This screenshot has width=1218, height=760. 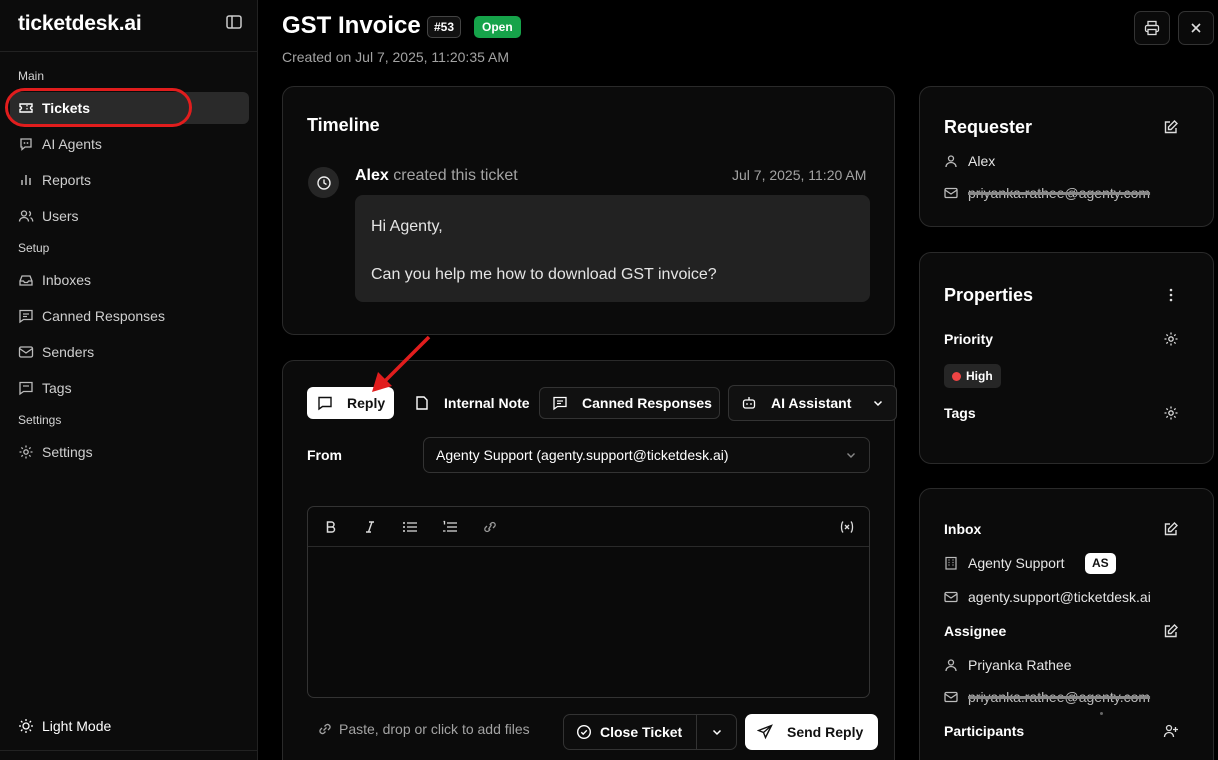 What do you see at coordinates (129, 316) in the screenshot?
I see `sidebar-item-canned-responses: Canned Responses` at bounding box center [129, 316].